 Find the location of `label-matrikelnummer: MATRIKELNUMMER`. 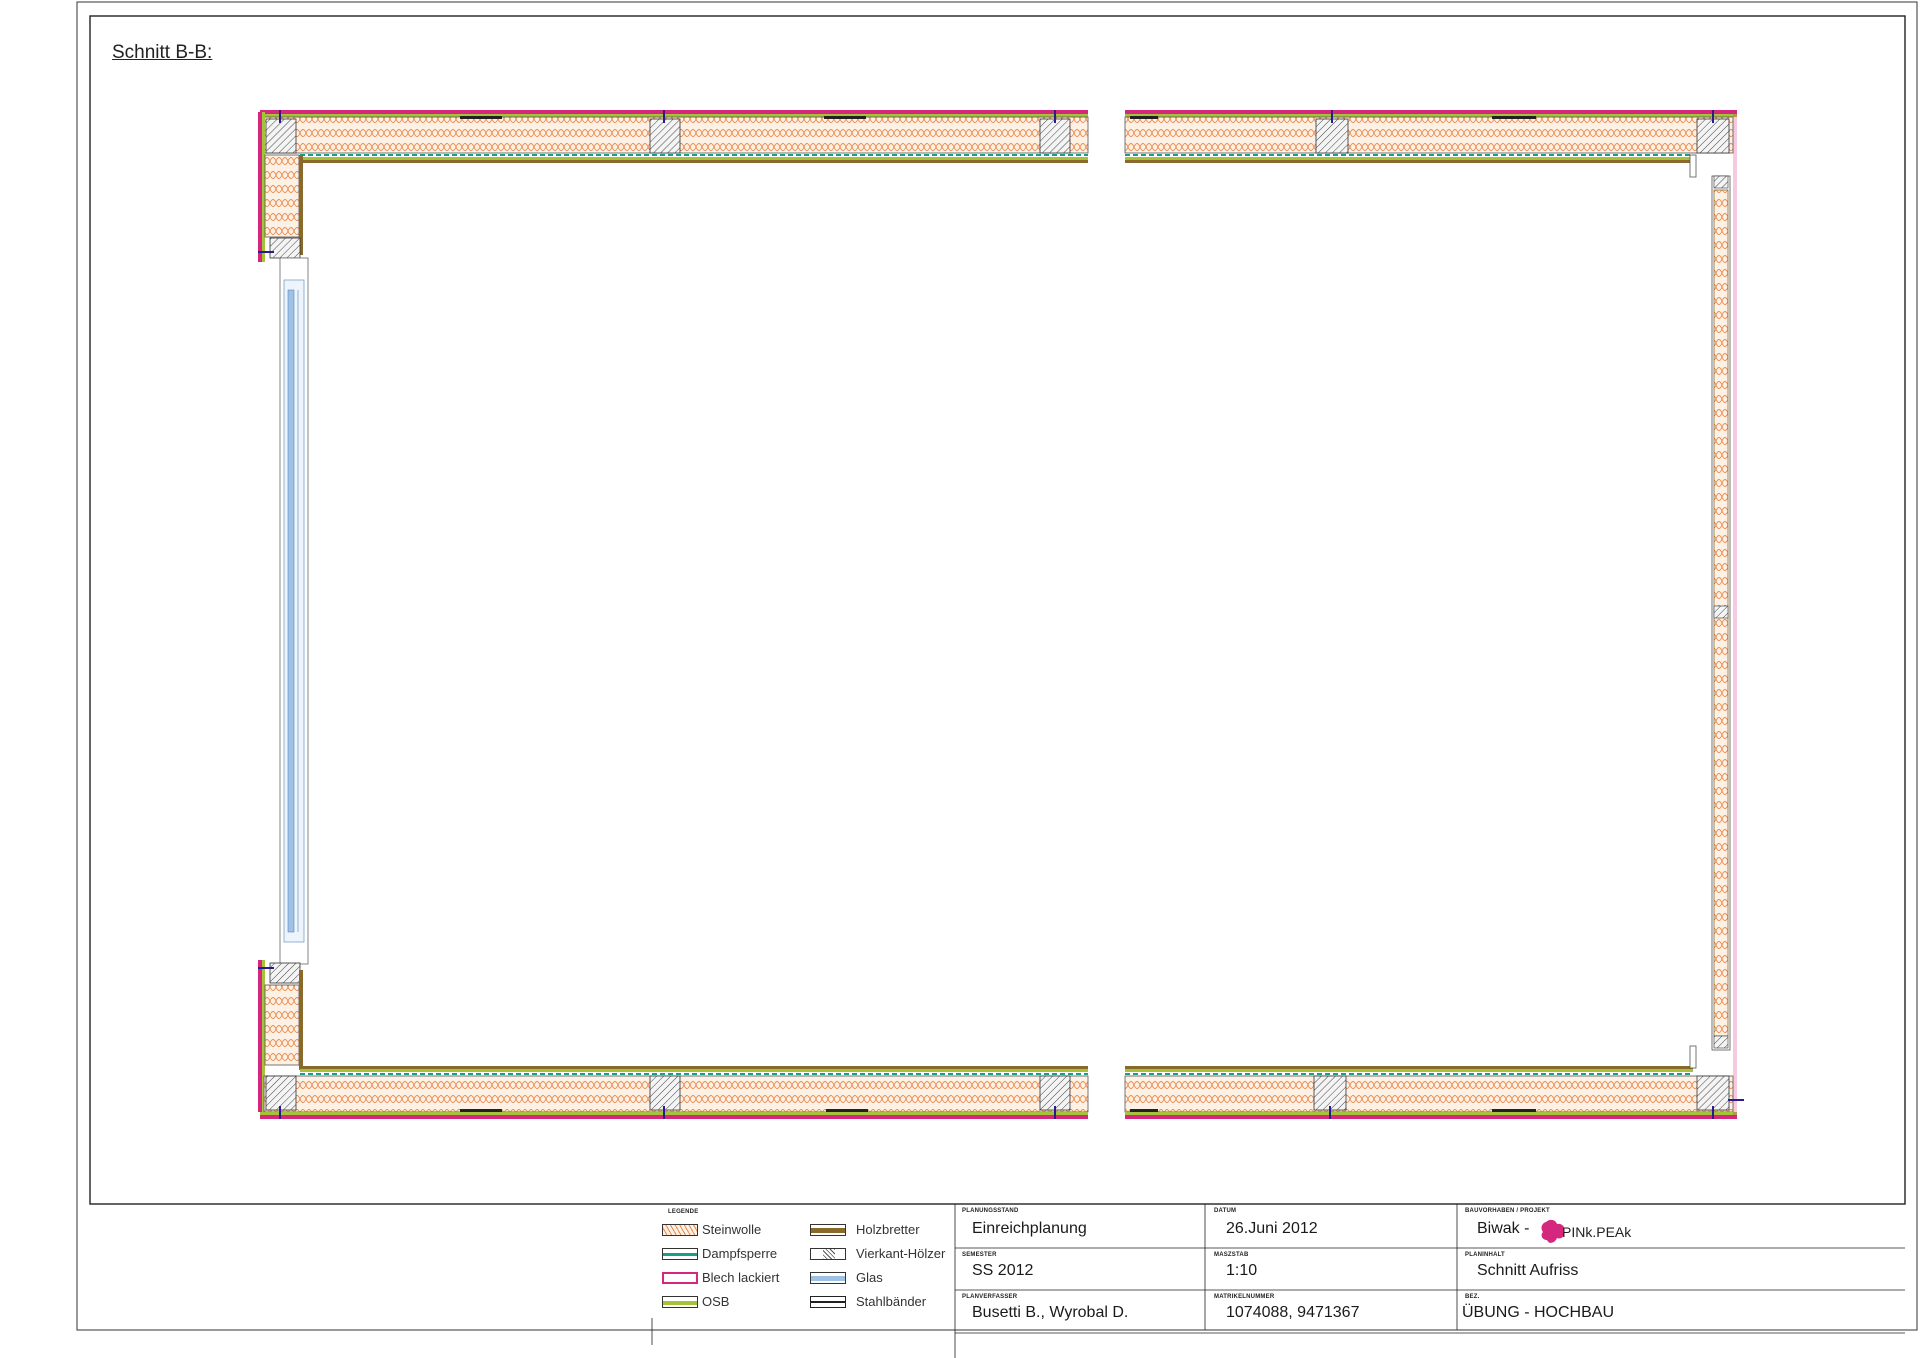

label-matrikelnummer: MATRIKELNUMMER is located at coordinates (1244, 1297).